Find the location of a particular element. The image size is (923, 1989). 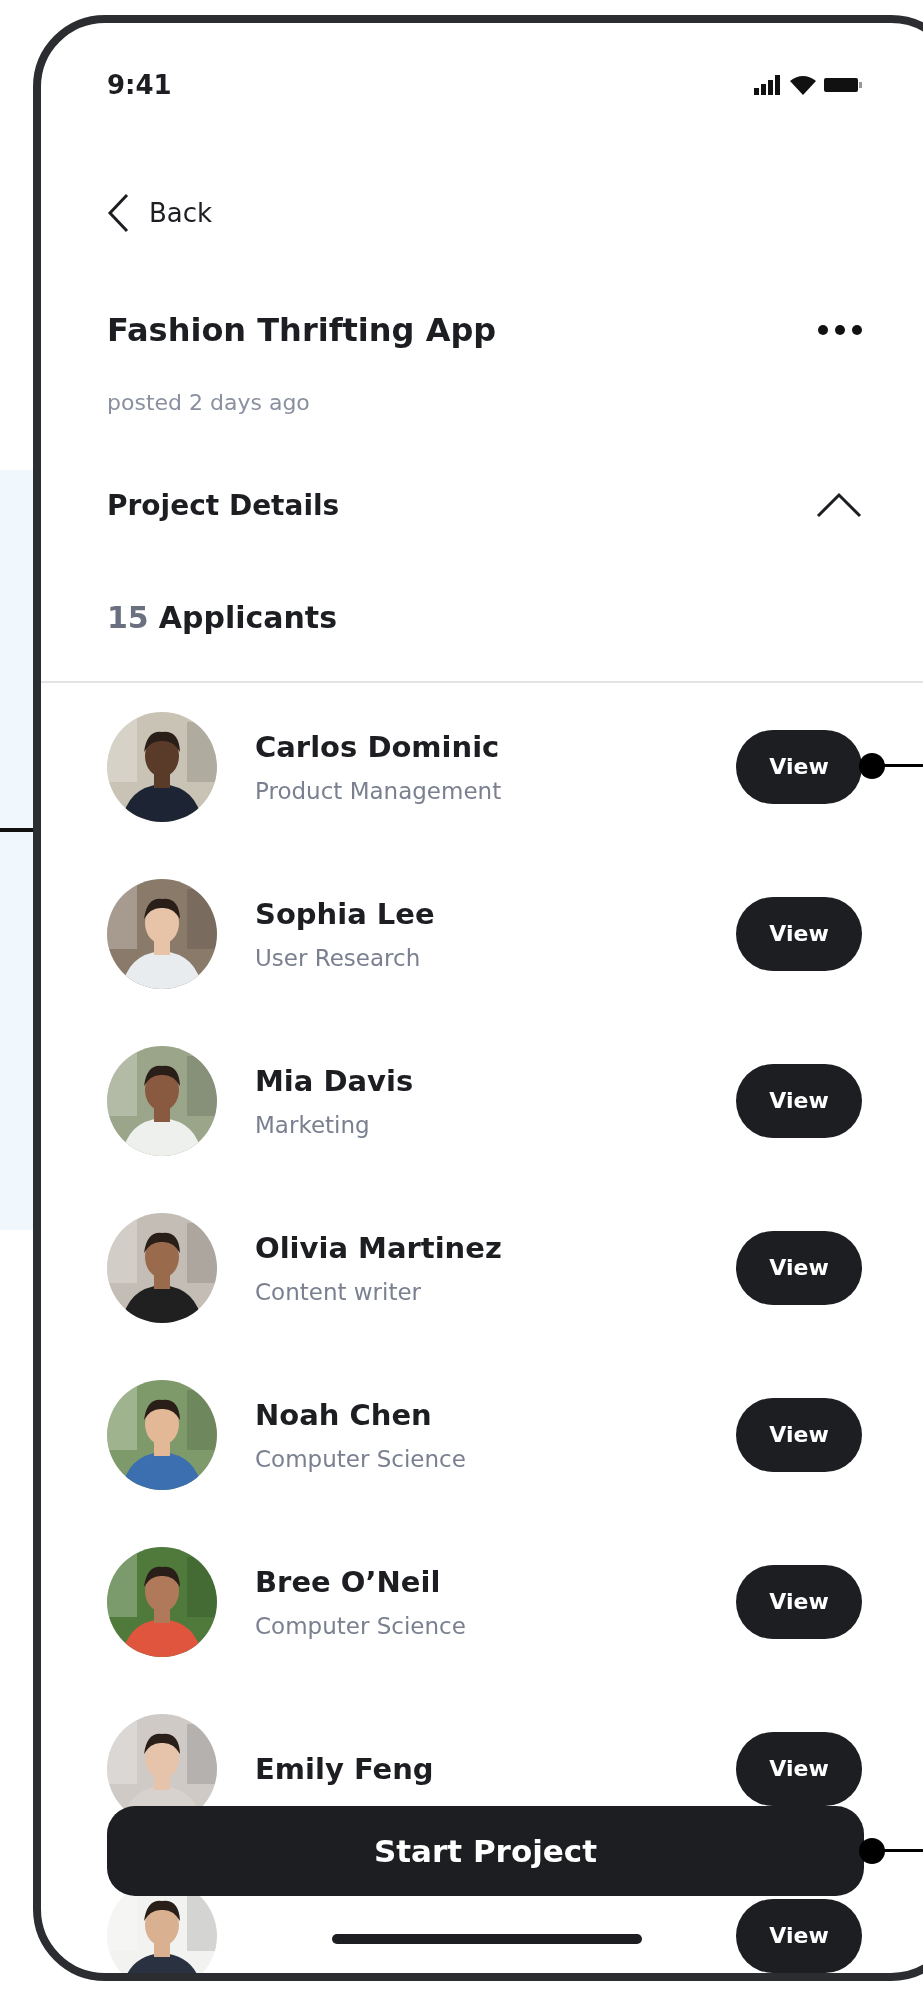

back-button: Back is located at coordinates (160, 213).